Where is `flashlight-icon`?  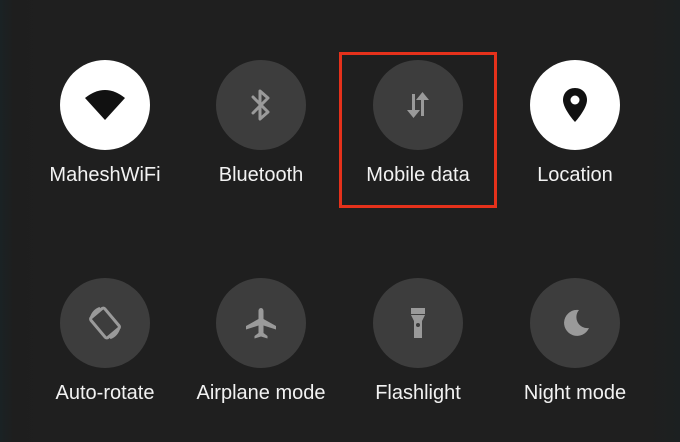
flashlight-icon is located at coordinates (418, 323).